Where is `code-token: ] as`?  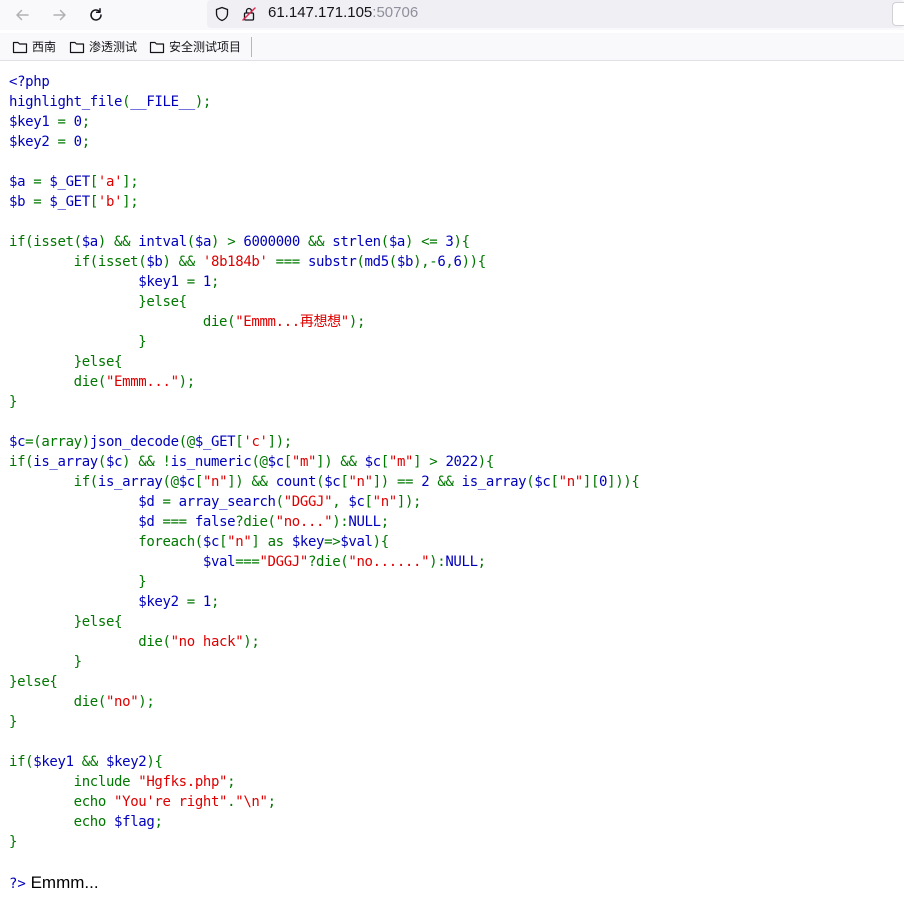
code-token: ] as is located at coordinates (271, 542).